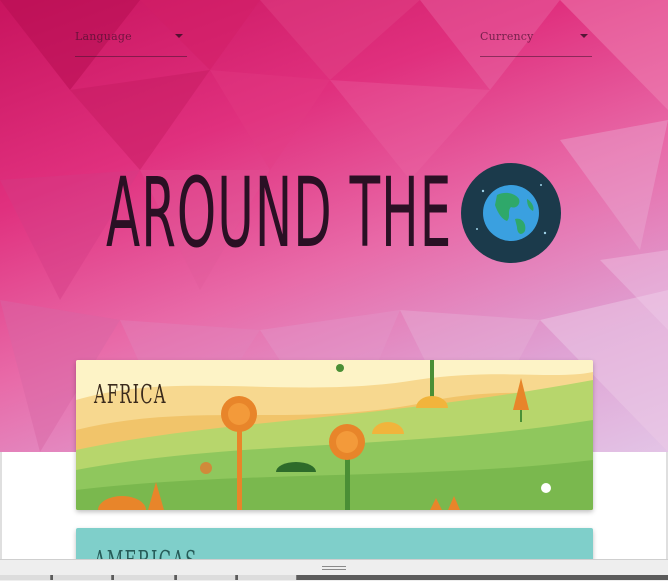 This screenshot has height=581, width=668. I want to click on site-title: AROUND THE, so click(279, 213).